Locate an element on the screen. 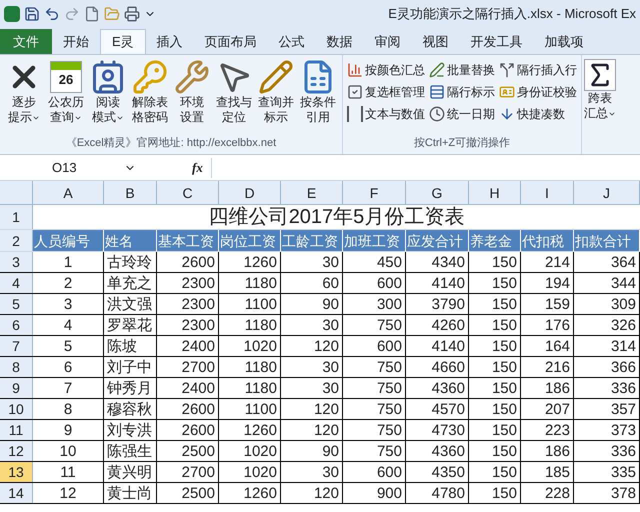 Image resolution: width=640 pixels, height=512 pixels. table-cell: 357 is located at coordinates (607, 409).